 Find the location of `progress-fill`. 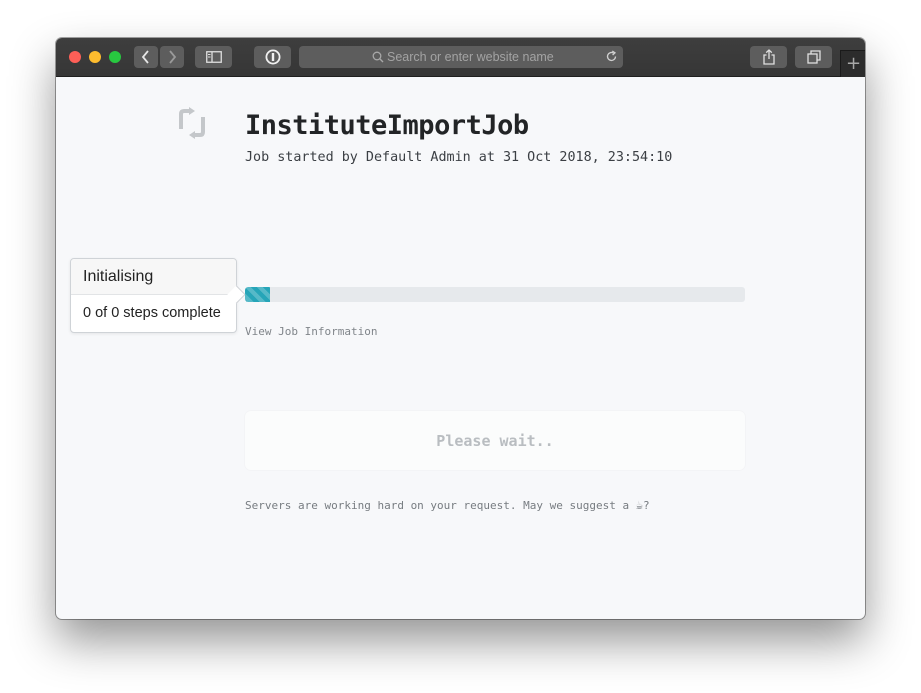

progress-fill is located at coordinates (257, 294).